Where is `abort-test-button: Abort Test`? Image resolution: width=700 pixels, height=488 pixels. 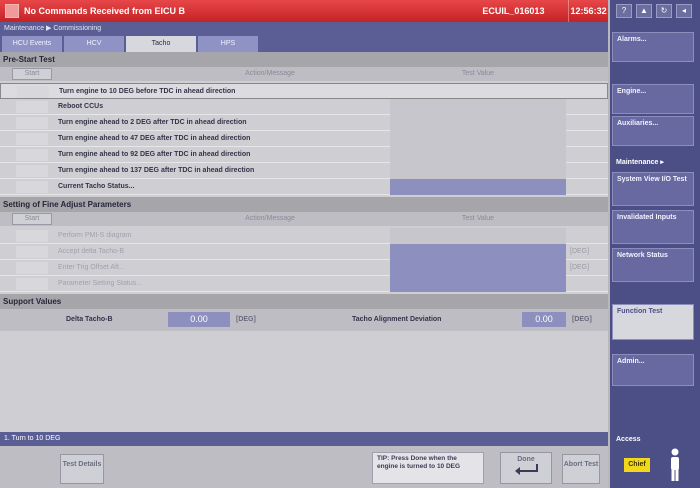 abort-test-button: Abort Test is located at coordinates (581, 469).